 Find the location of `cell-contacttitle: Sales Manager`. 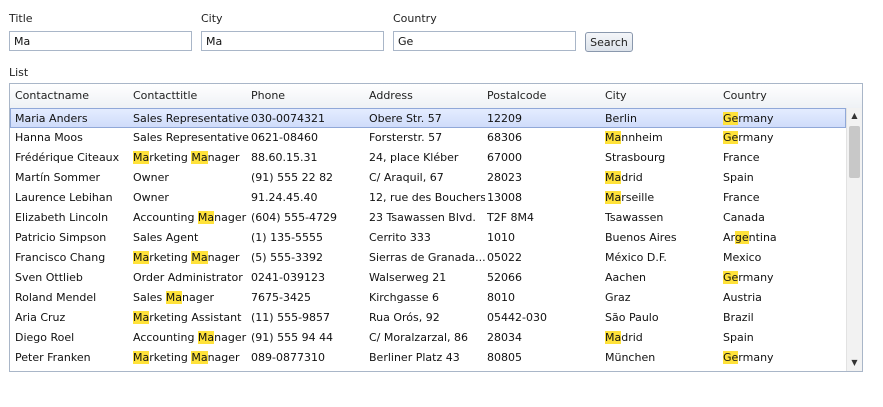

cell-contacttitle: Sales Manager is located at coordinates (174, 297).